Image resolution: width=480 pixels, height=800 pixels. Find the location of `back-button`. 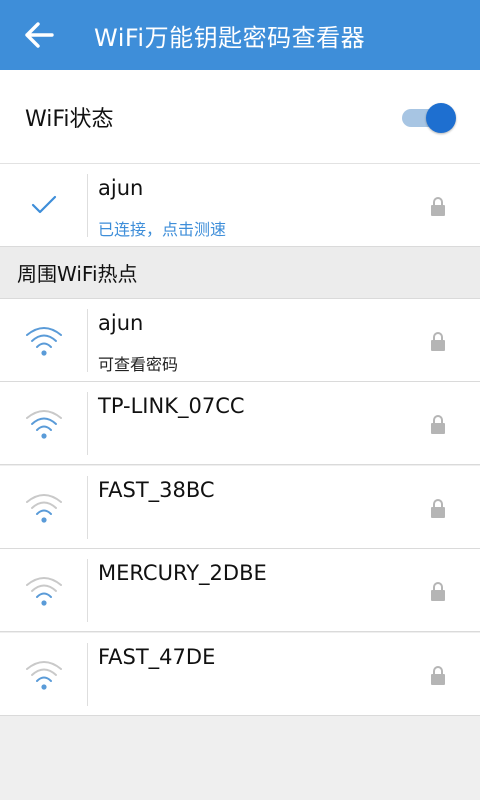

back-button is located at coordinates (39, 35).